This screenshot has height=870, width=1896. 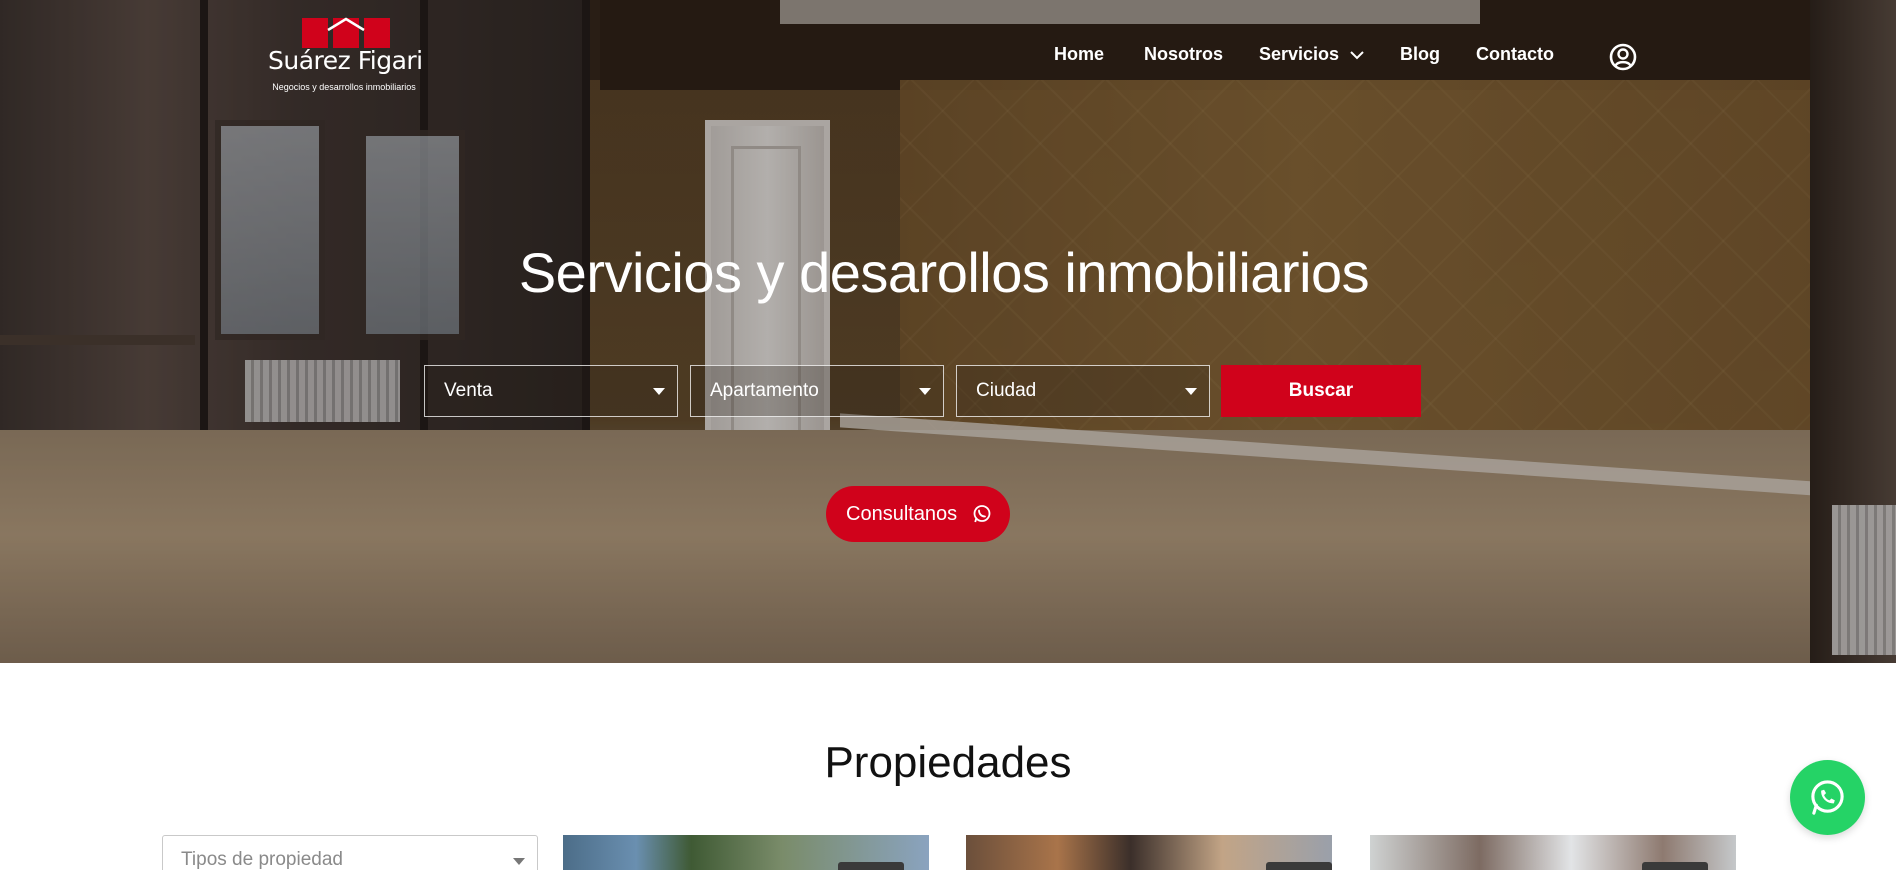 What do you see at coordinates (764, 390) in the screenshot?
I see `property-type-select-value: Apartamento` at bounding box center [764, 390].